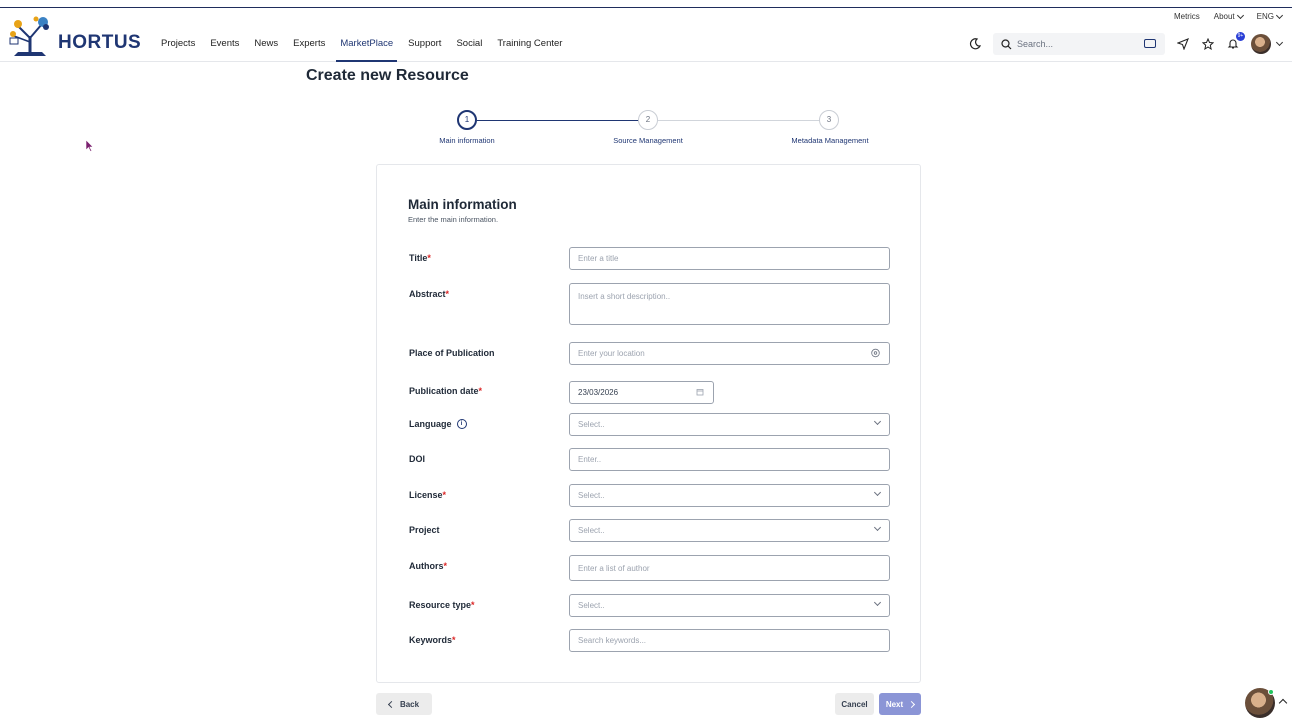  Describe the element at coordinates (430, 424) in the screenshot. I see `language-label-text: Language` at that location.